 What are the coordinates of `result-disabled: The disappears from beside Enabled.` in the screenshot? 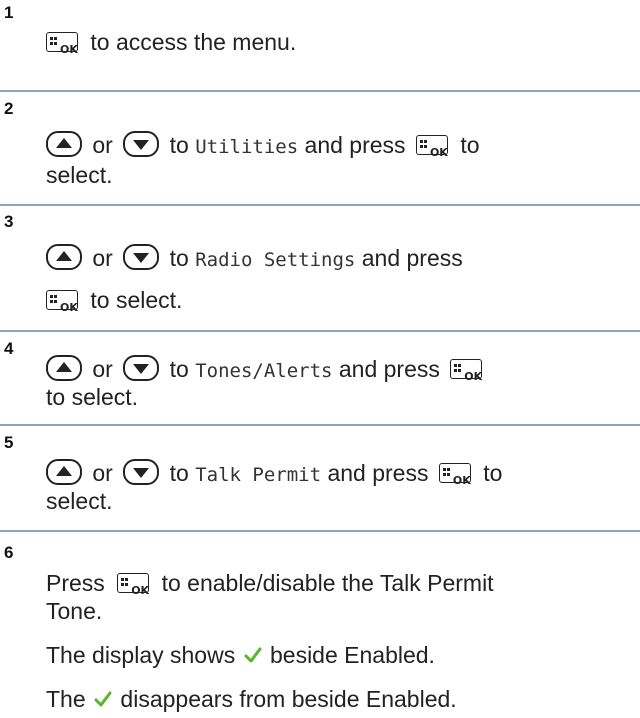 It's located at (251, 699).